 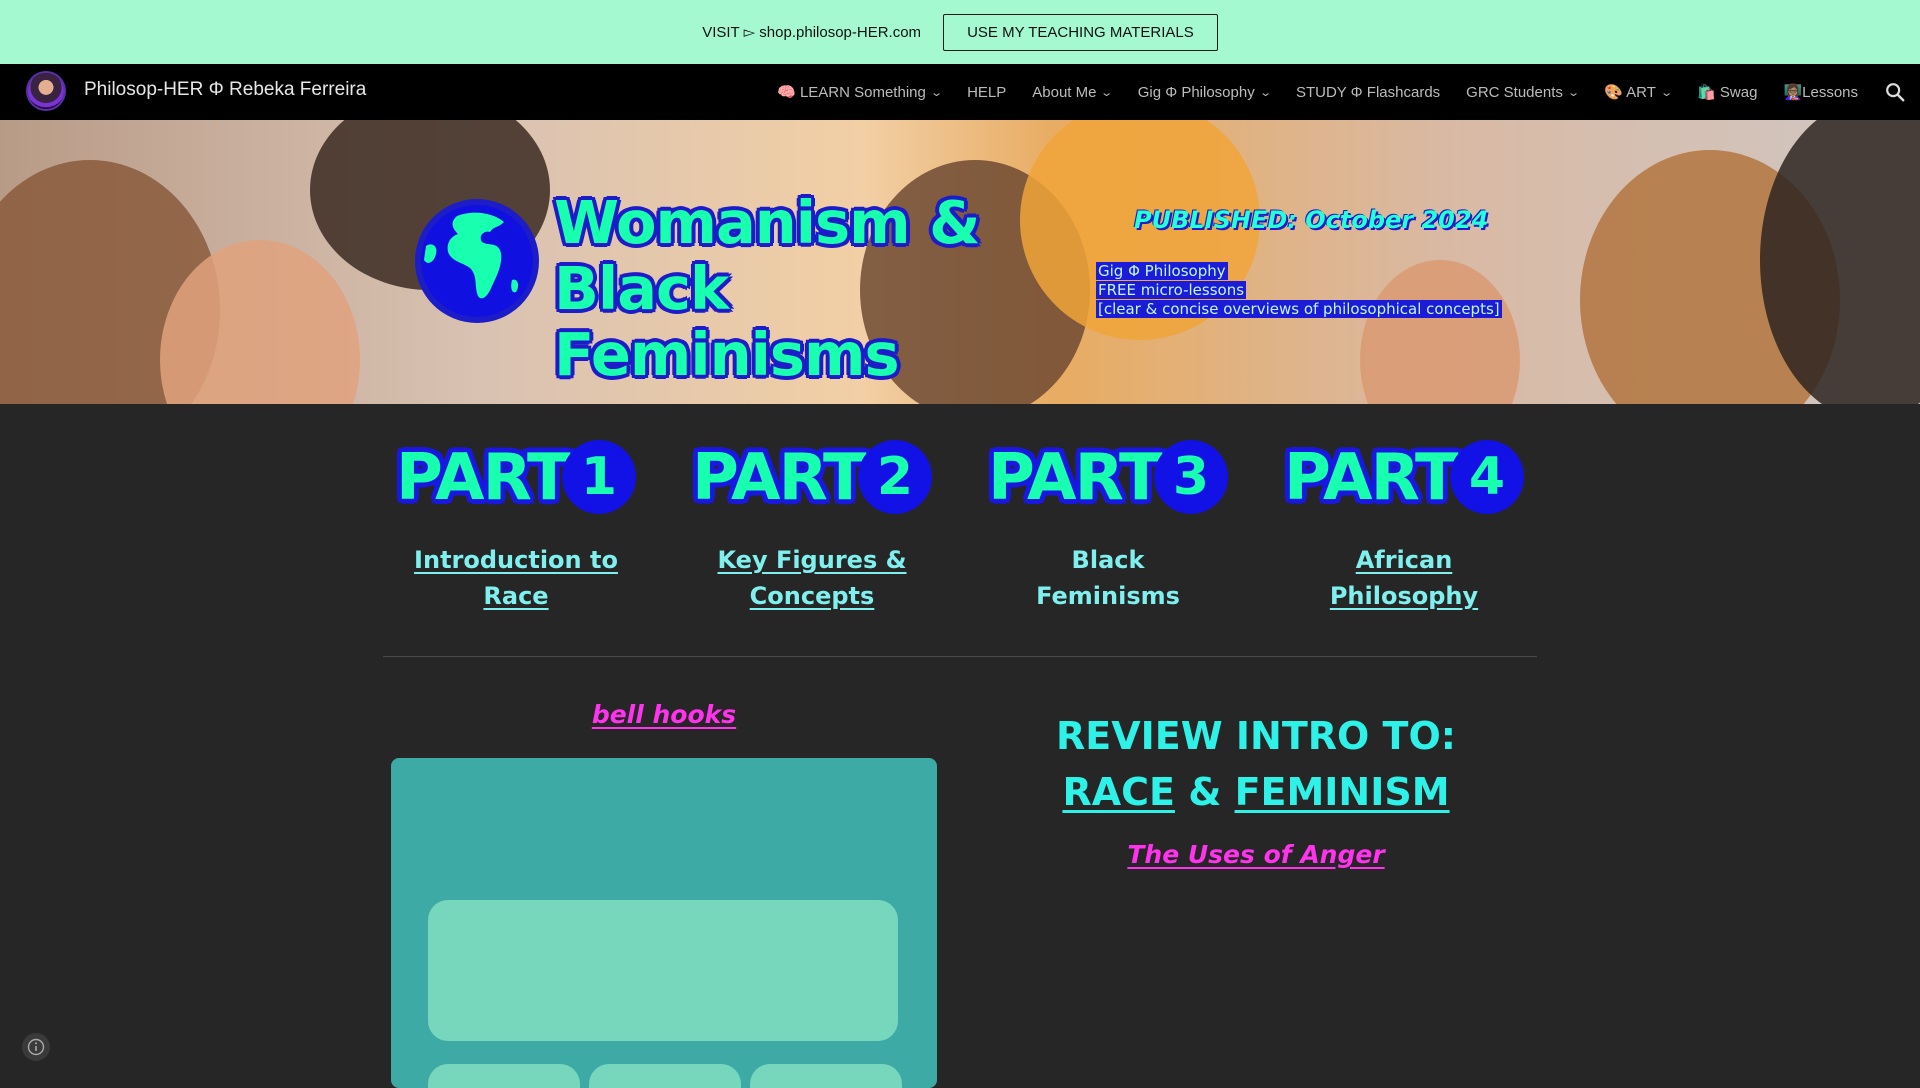 I want to click on nav-item-label: HELP, so click(x=987, y=92).